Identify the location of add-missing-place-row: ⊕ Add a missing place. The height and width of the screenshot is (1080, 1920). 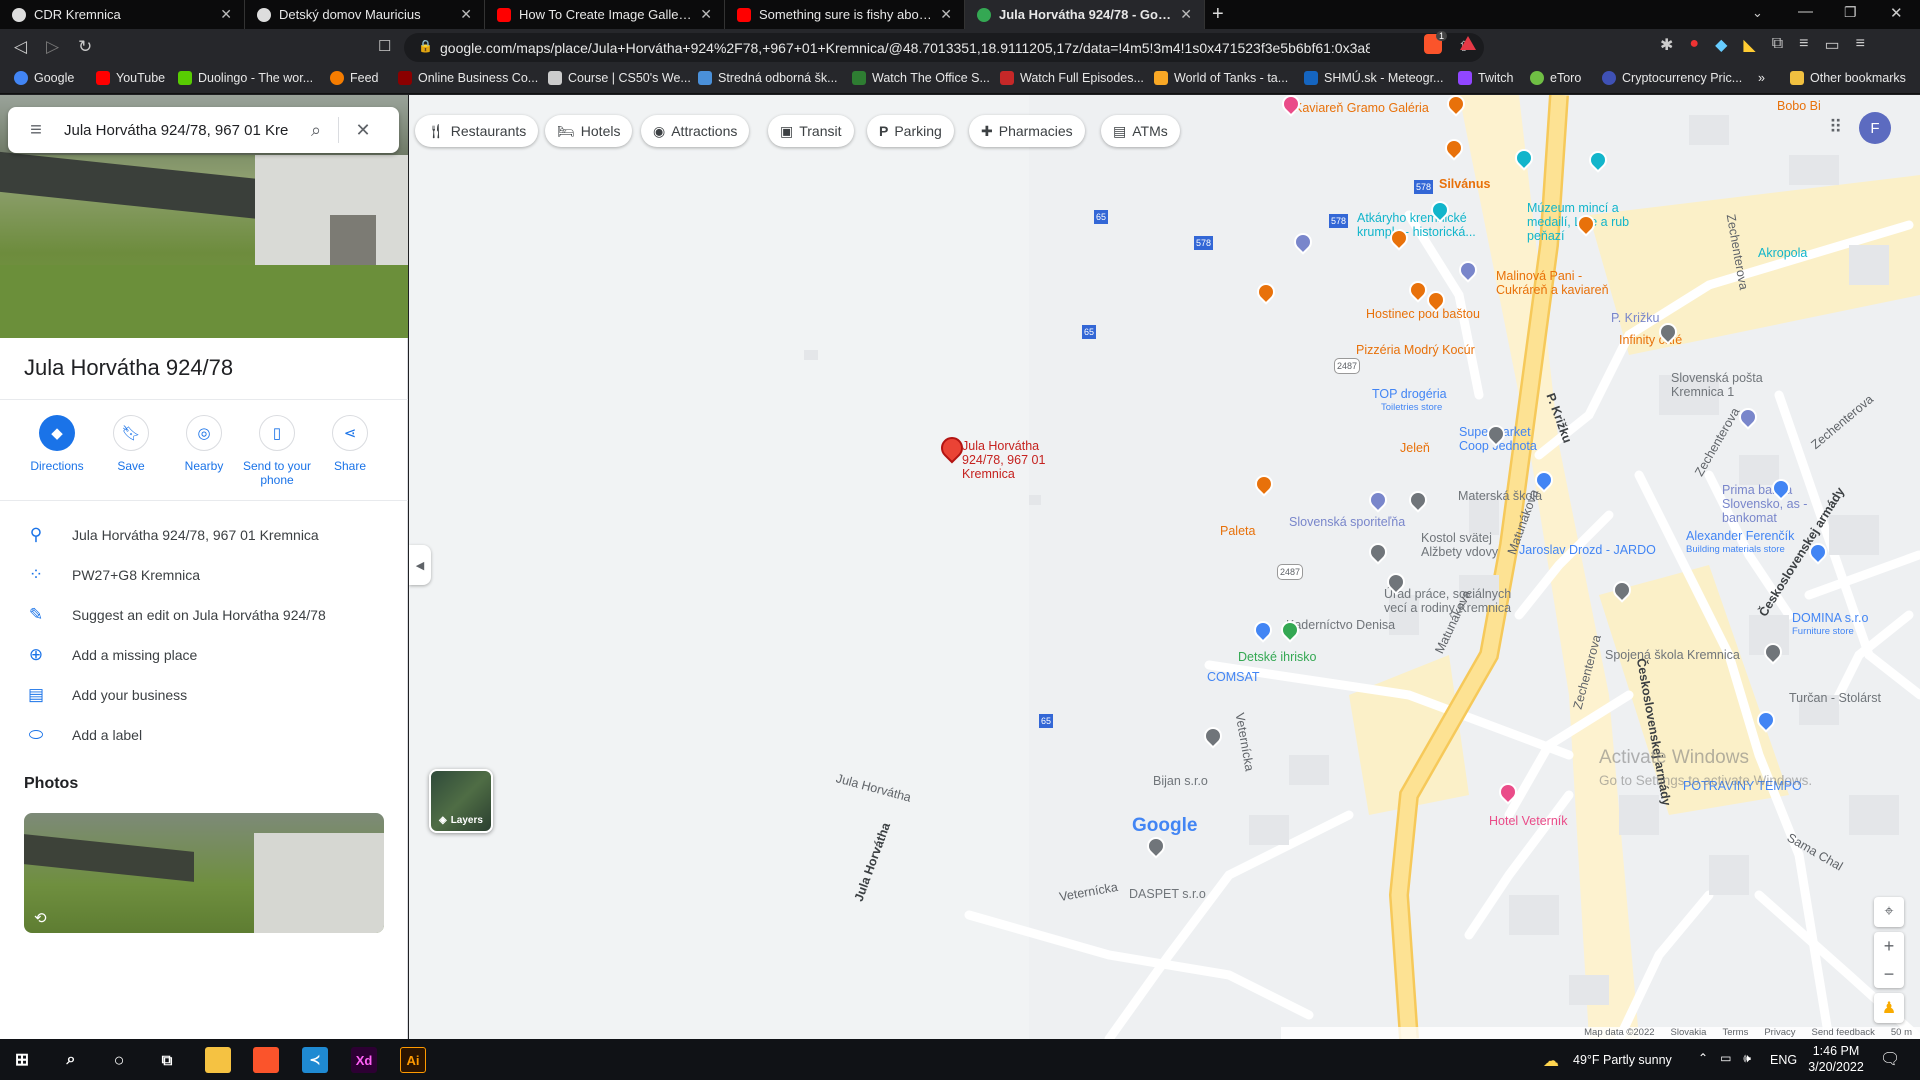
(204, 655).